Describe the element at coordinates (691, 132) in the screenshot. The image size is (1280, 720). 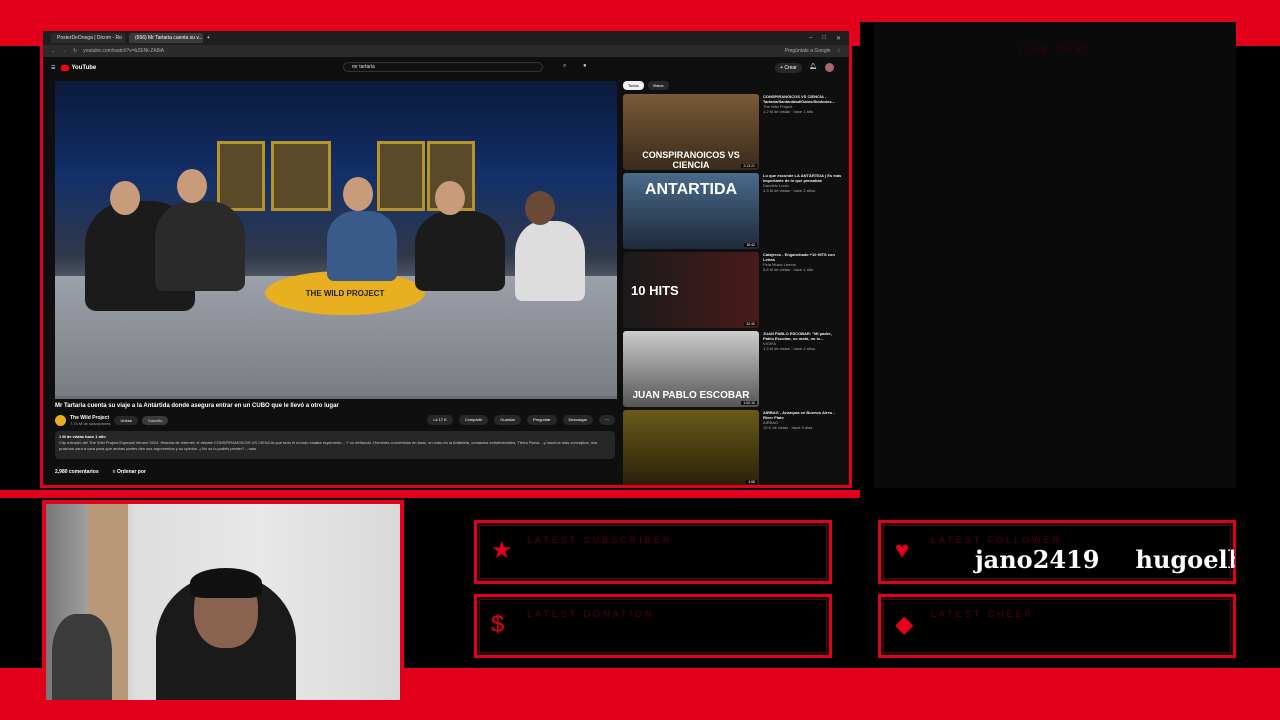
I see `video-thumbnail: CONSPIRANOICOS VS CIENCIA 2:13:21` at that location.